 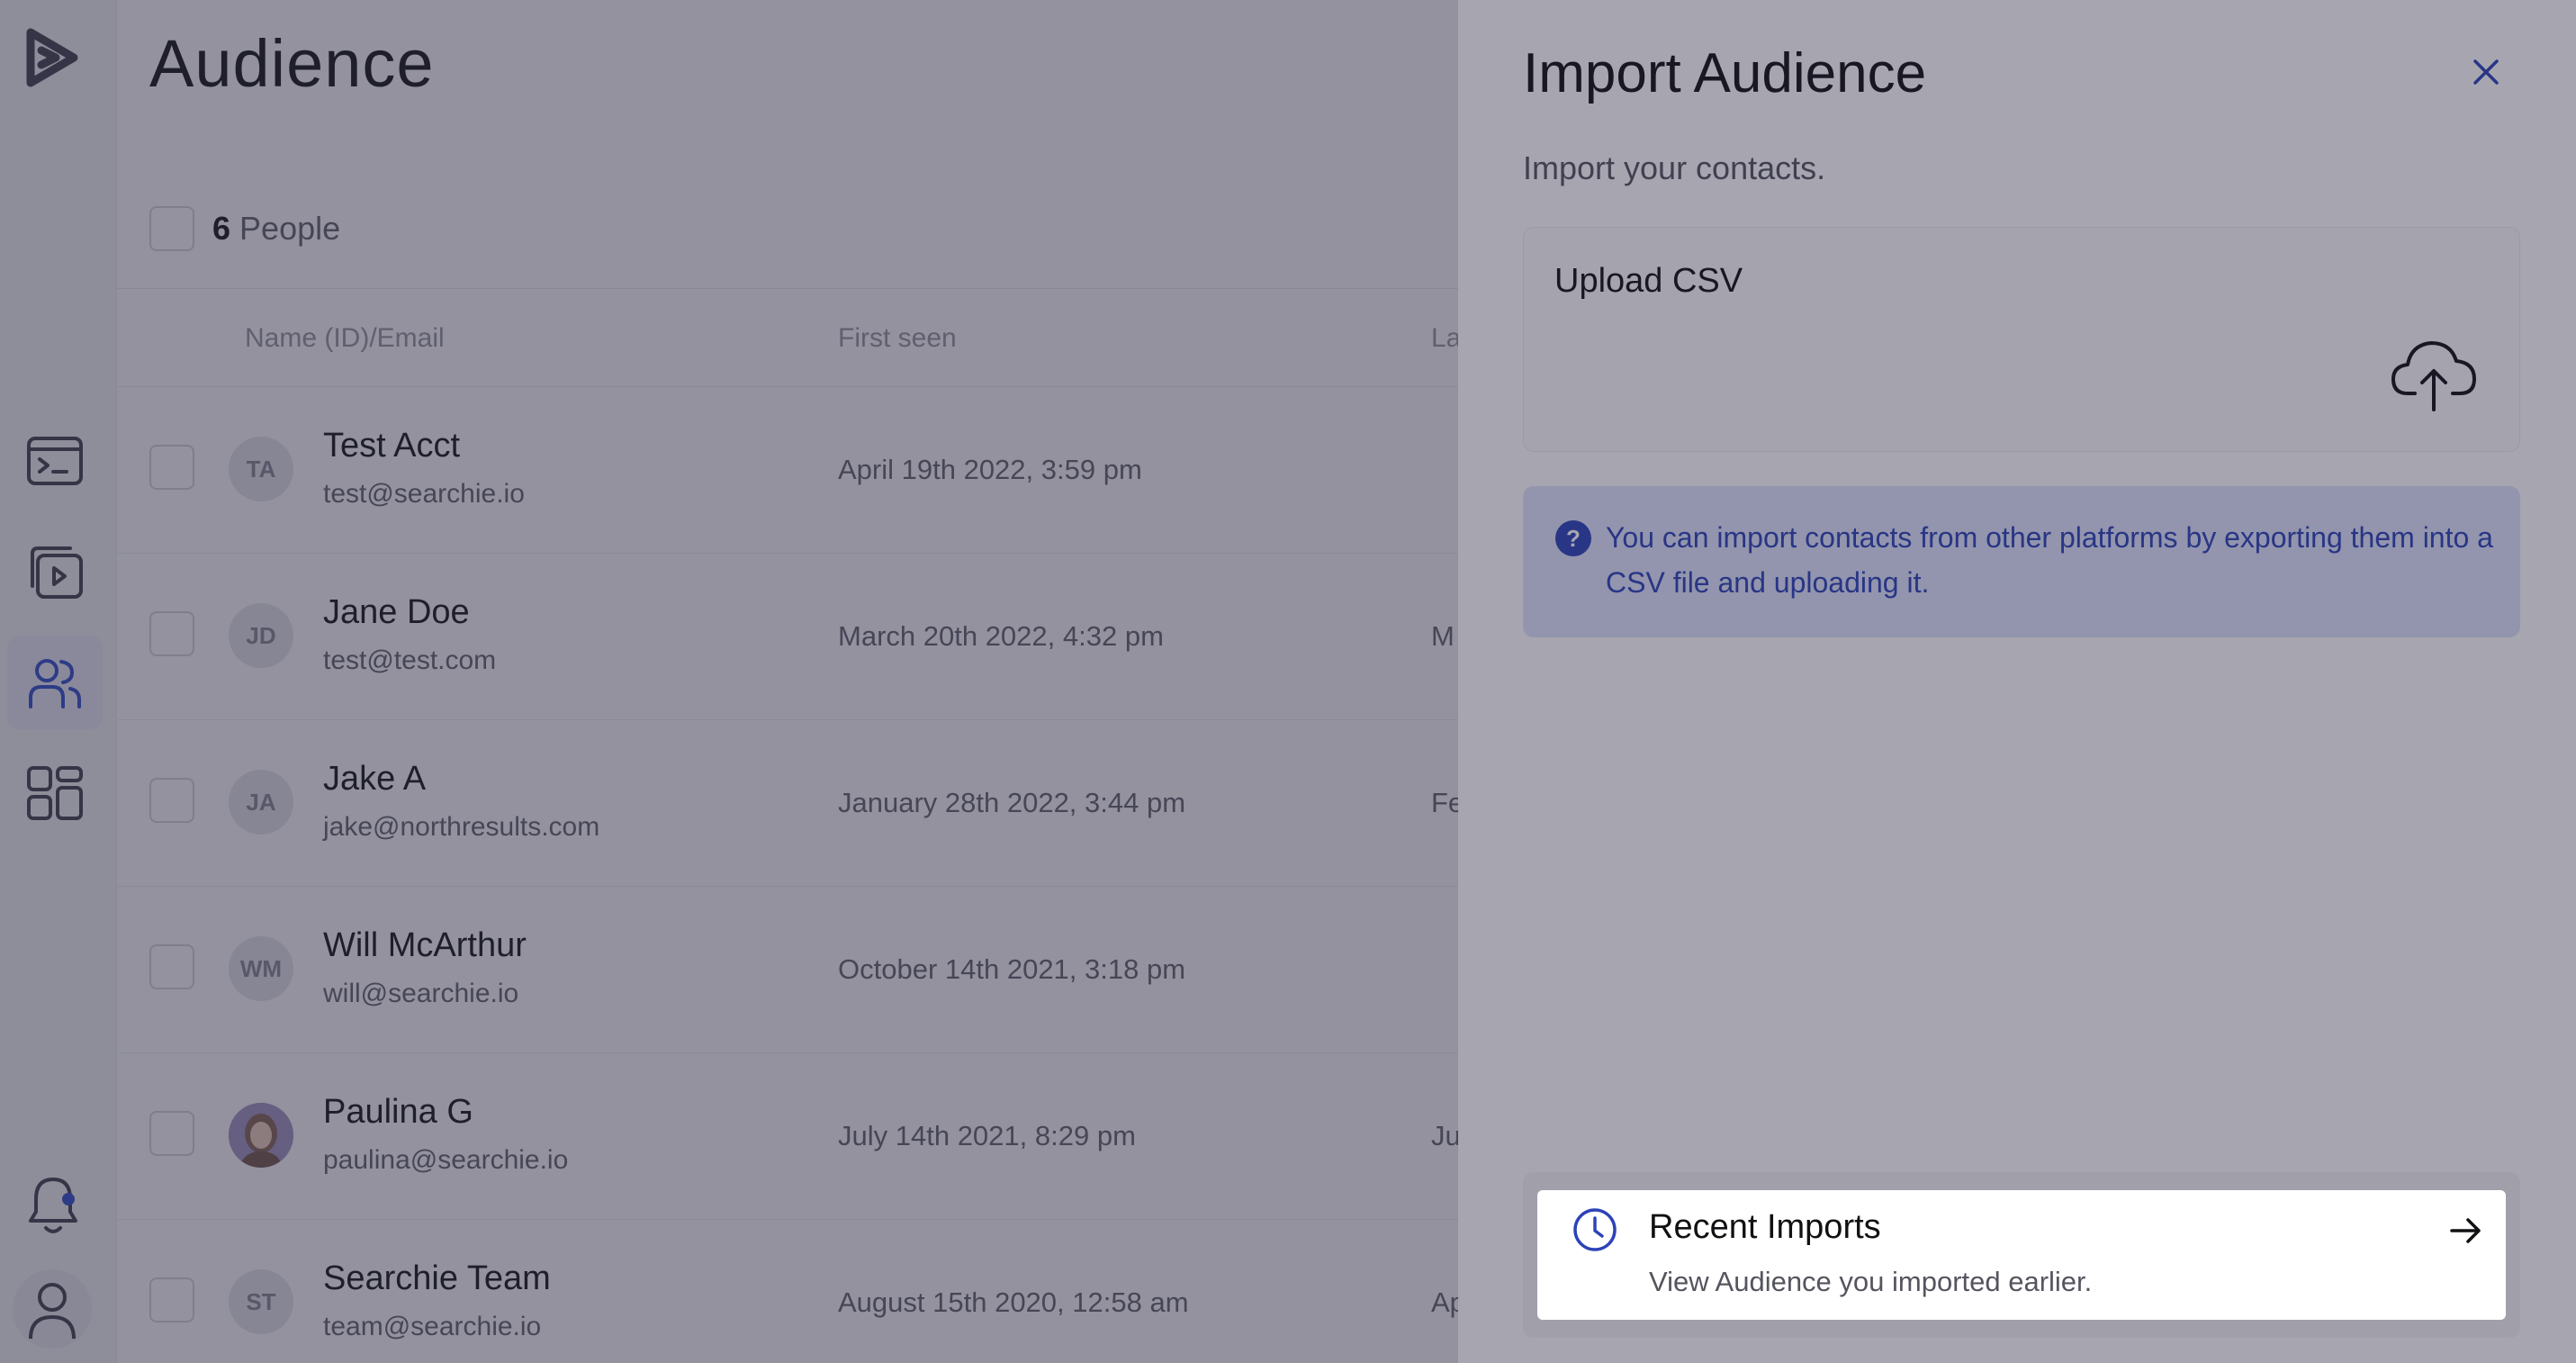 What do you see at coordinates (1765, 1227) in the screenshot?
I see `recent-imports-title: Recent Imports` at bounding box center [1765, 1227].